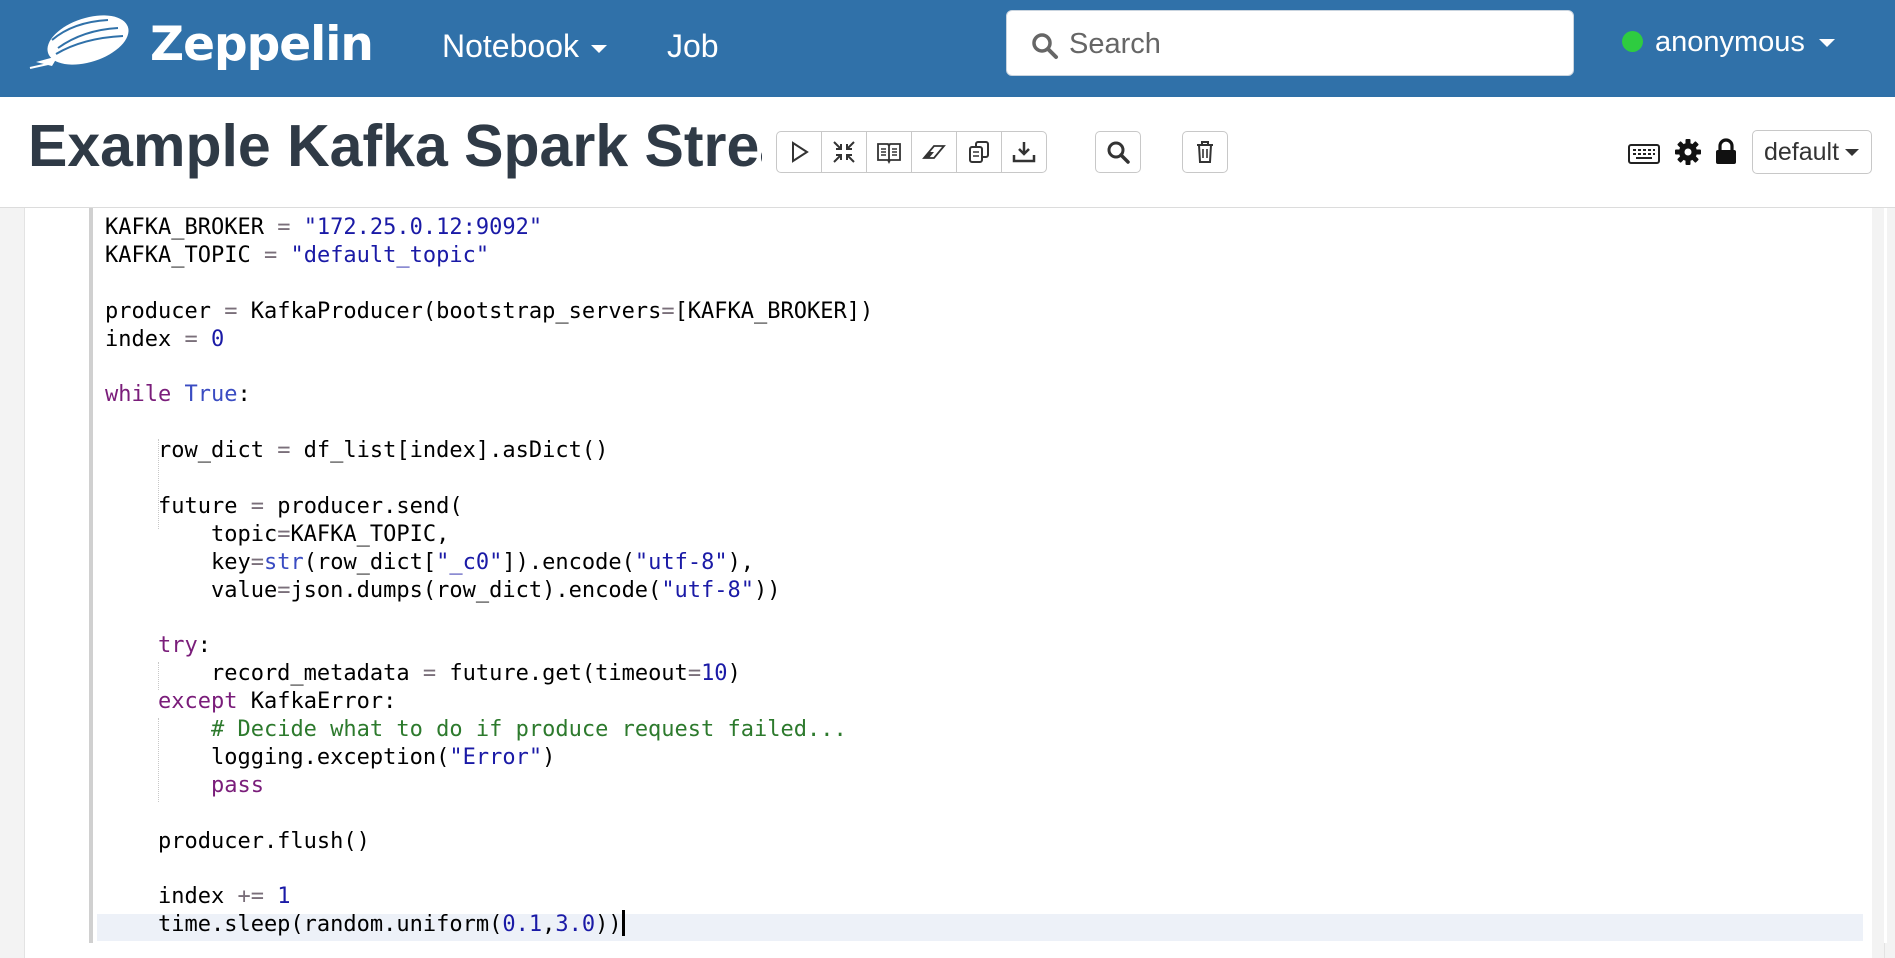 Image resolution: width=1895 pixels, height=958 pixels. I want to click on code-token: 3.0, so click(575, 925).